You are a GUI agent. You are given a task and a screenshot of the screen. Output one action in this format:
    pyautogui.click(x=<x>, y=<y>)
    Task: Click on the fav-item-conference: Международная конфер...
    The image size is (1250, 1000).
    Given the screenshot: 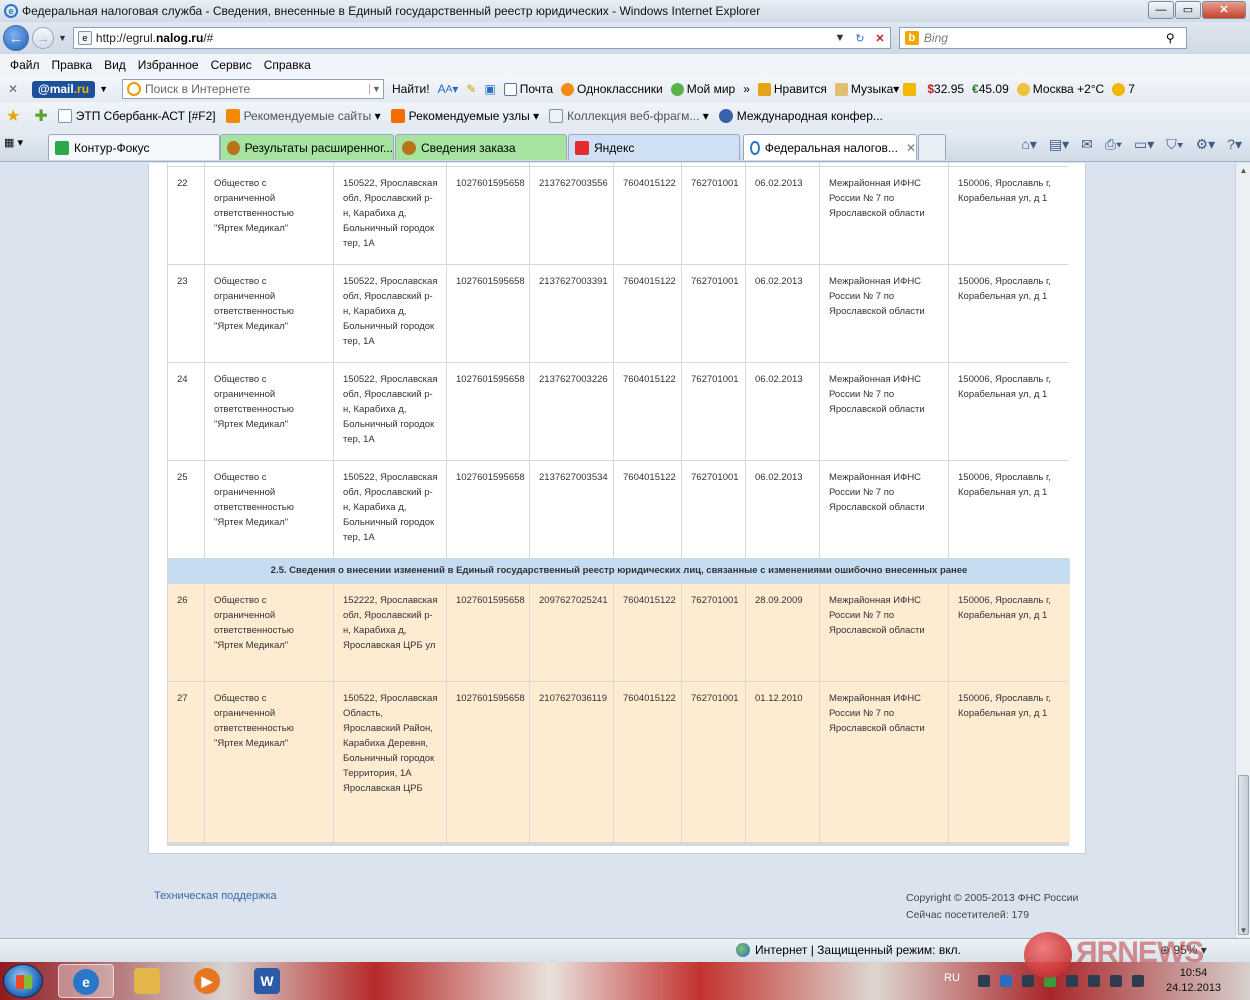 What is the action you would take?
    pyautogui.click(x=800, y=116)
    